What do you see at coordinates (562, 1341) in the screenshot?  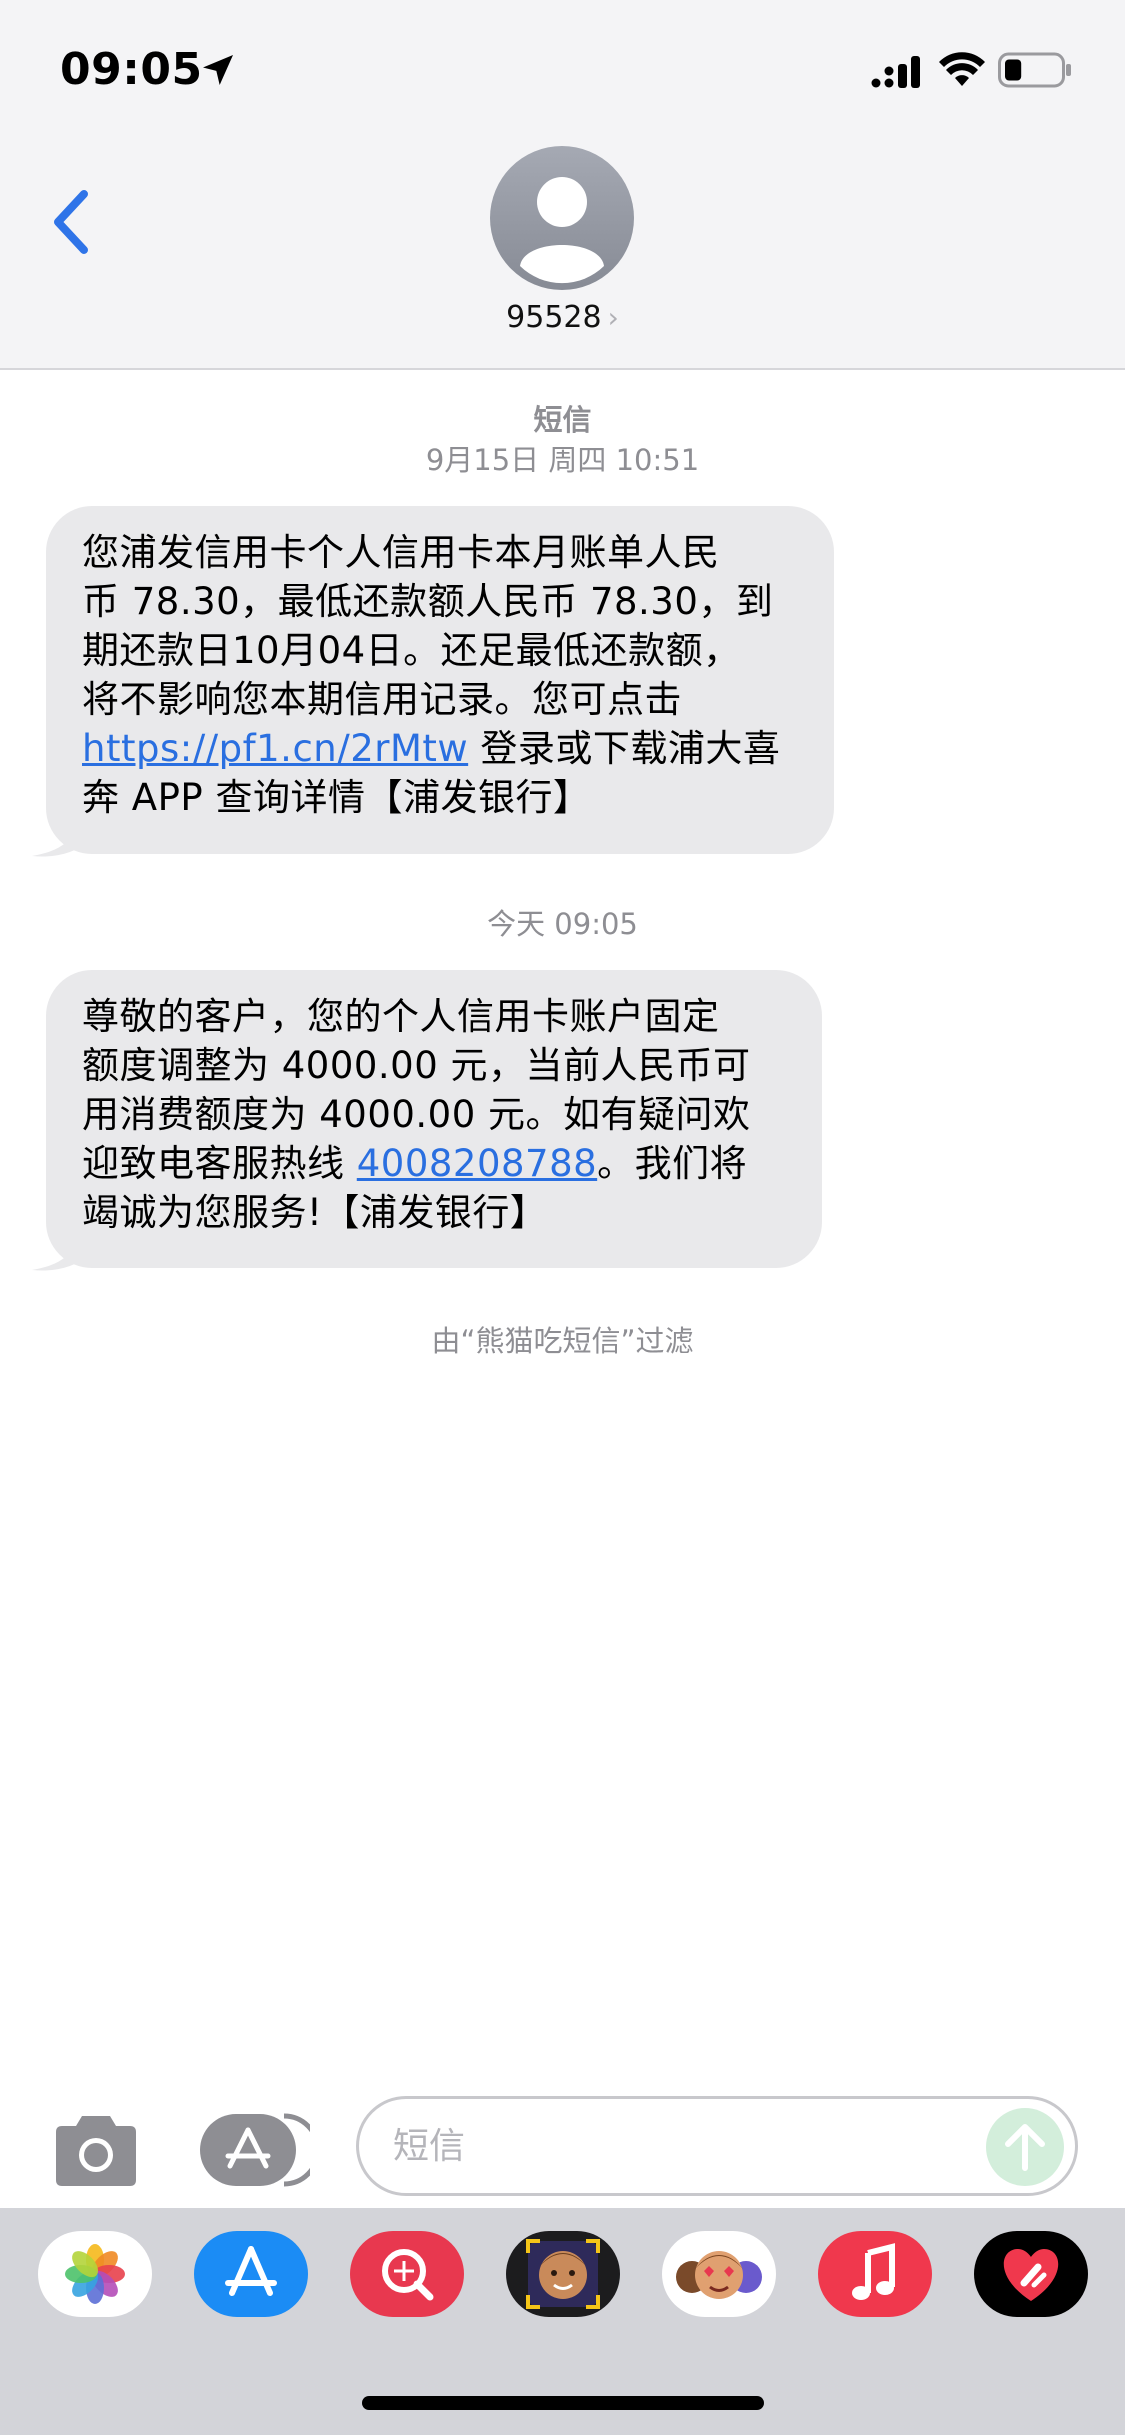 I see `filter-note: 由“熊猫吃短信”过滤` at bounding box center [562, 1341].